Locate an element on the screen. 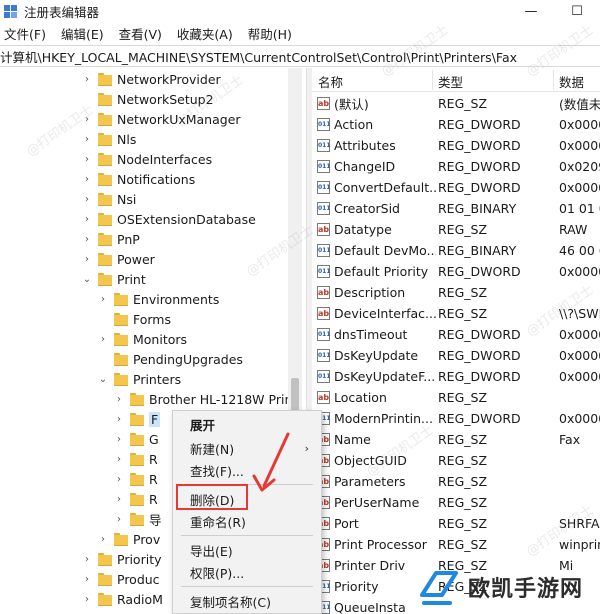  menu-help: 帮助(H) is located at coordinates (270, 33).